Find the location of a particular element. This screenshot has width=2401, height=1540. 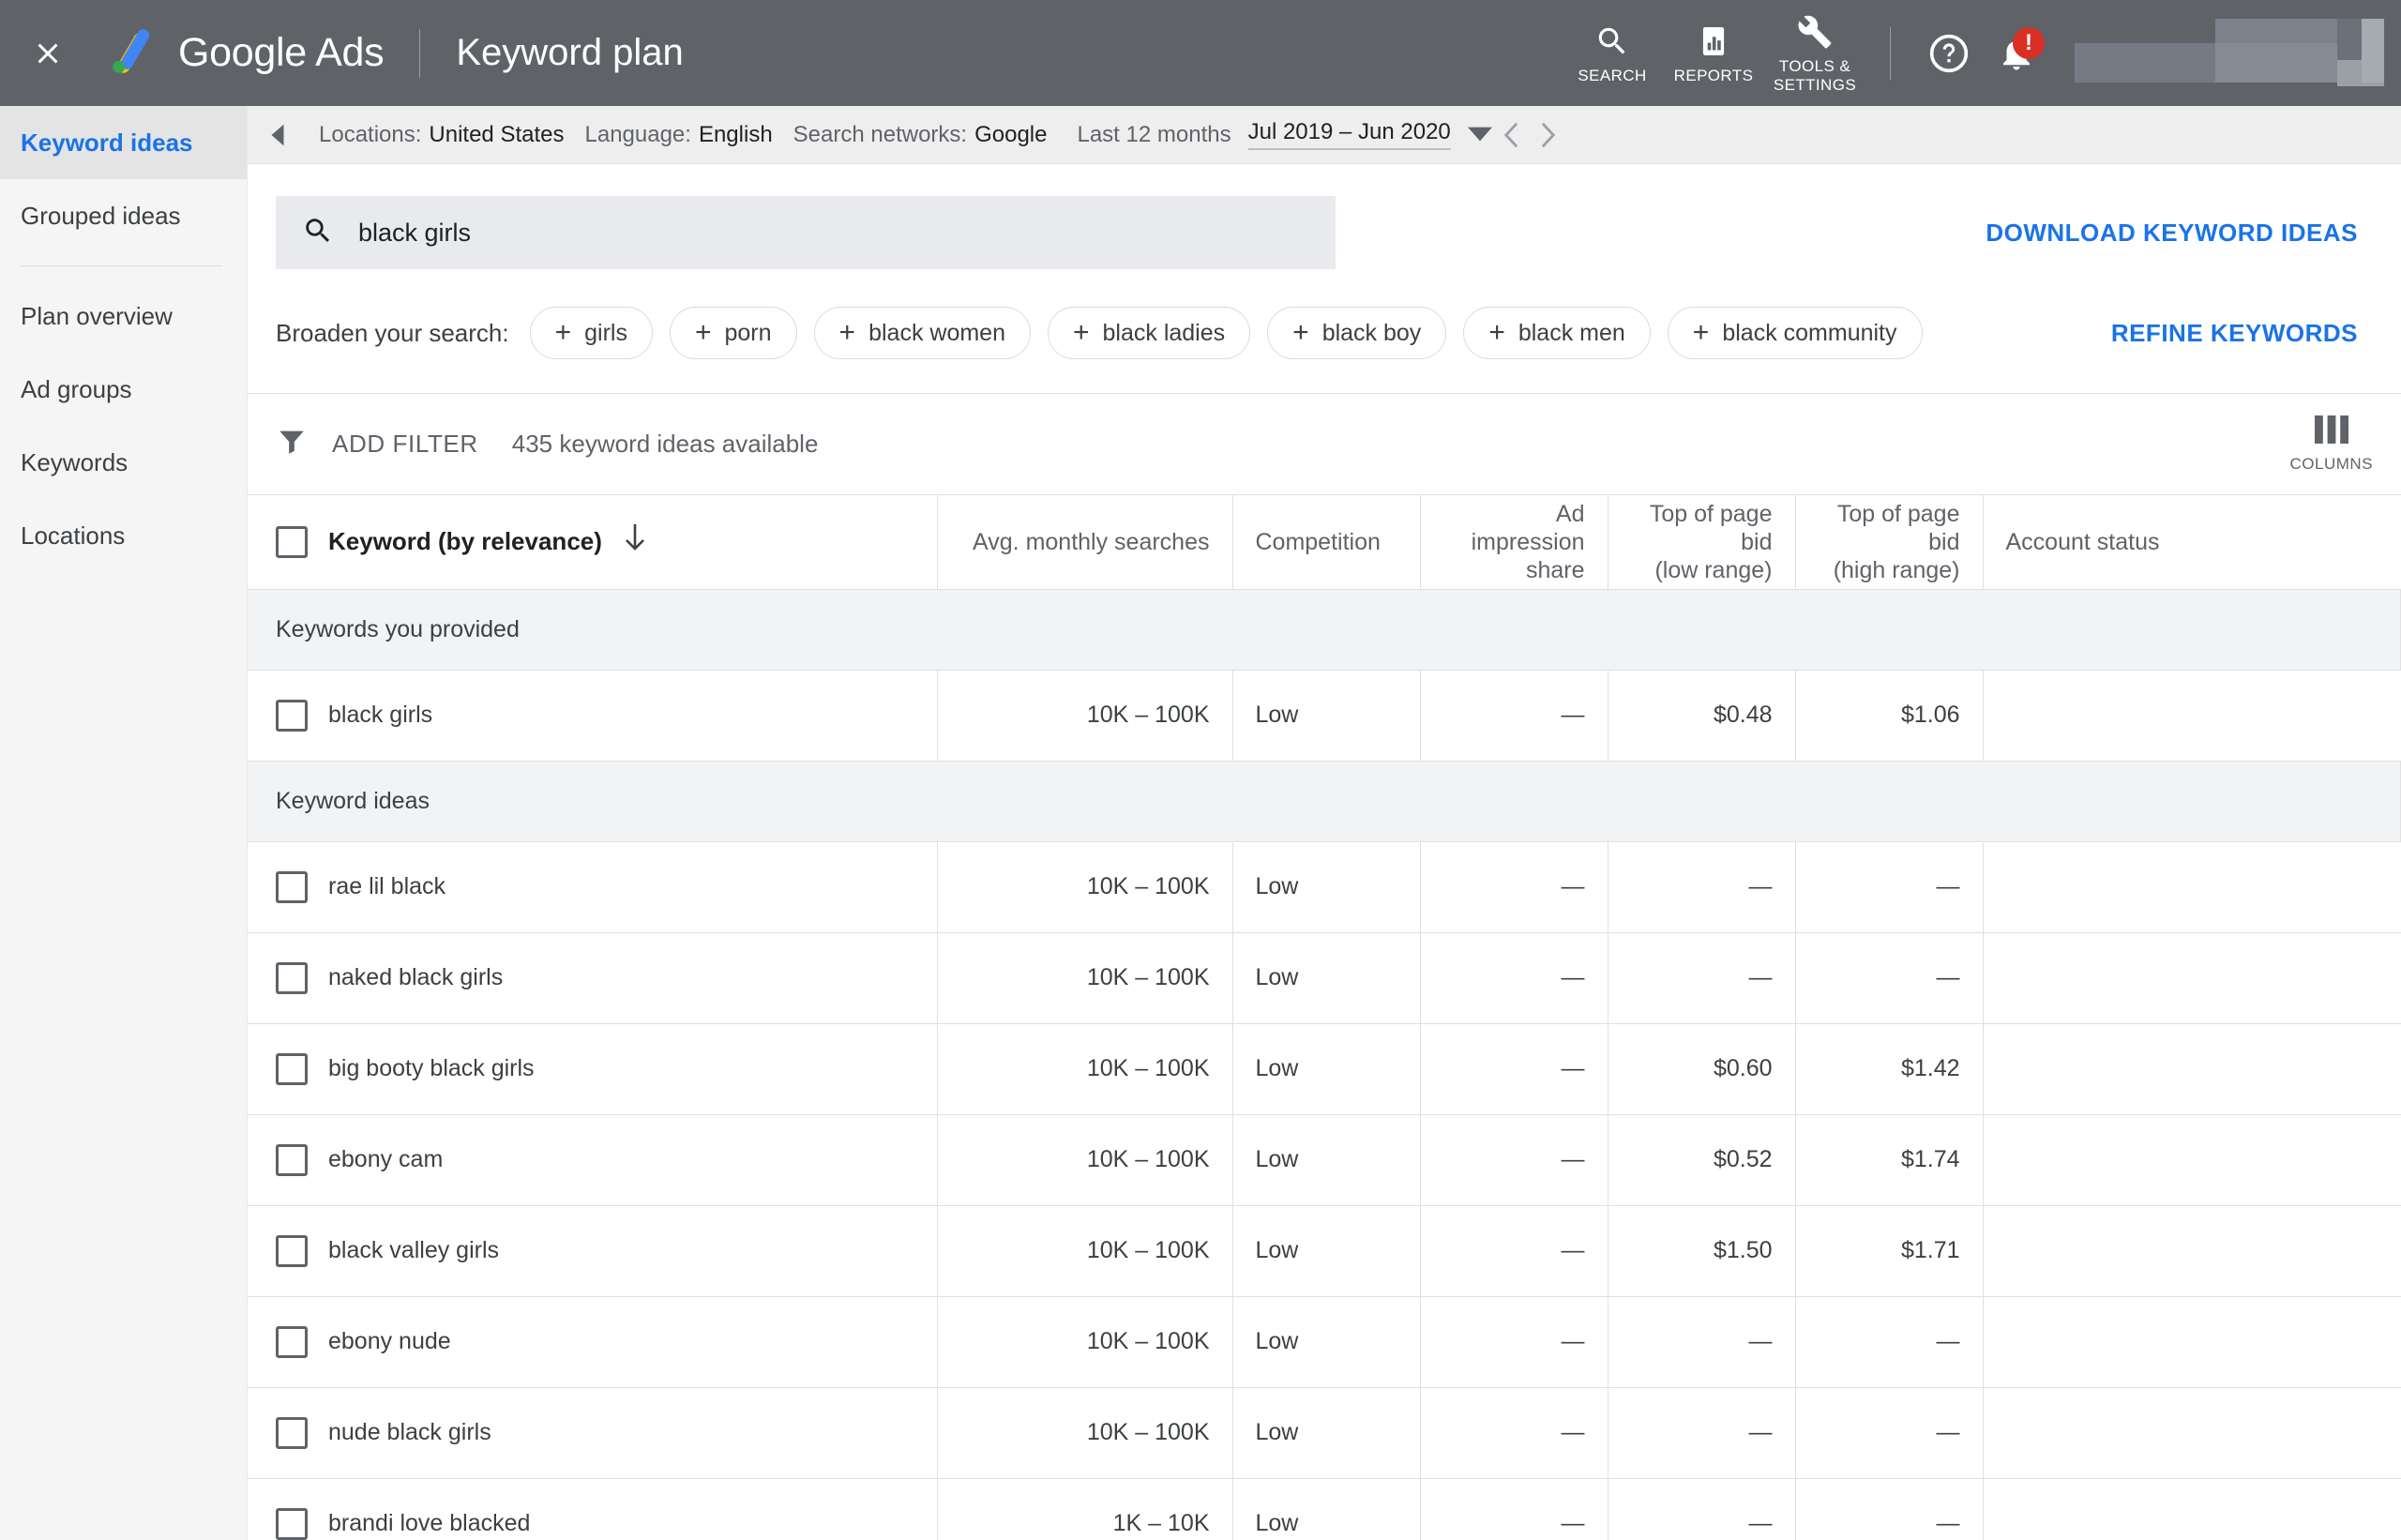

cell-bid-high: $1.06 is located at coordinates (1889, 716).